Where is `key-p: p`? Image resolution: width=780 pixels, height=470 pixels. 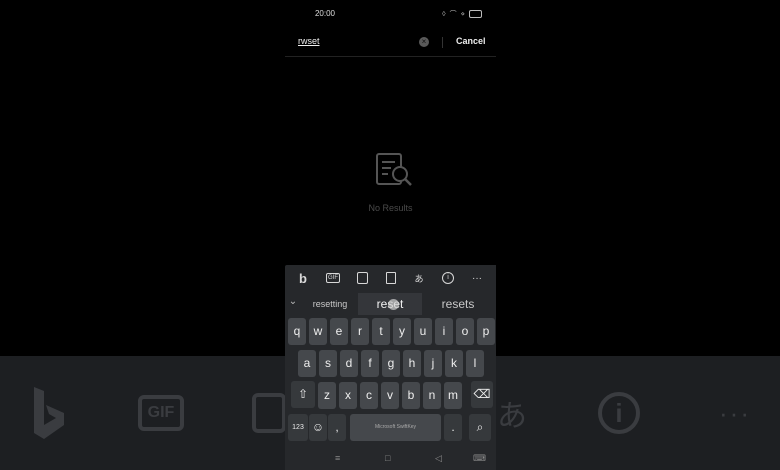 key-p: p is located at coordinates (486, 331).